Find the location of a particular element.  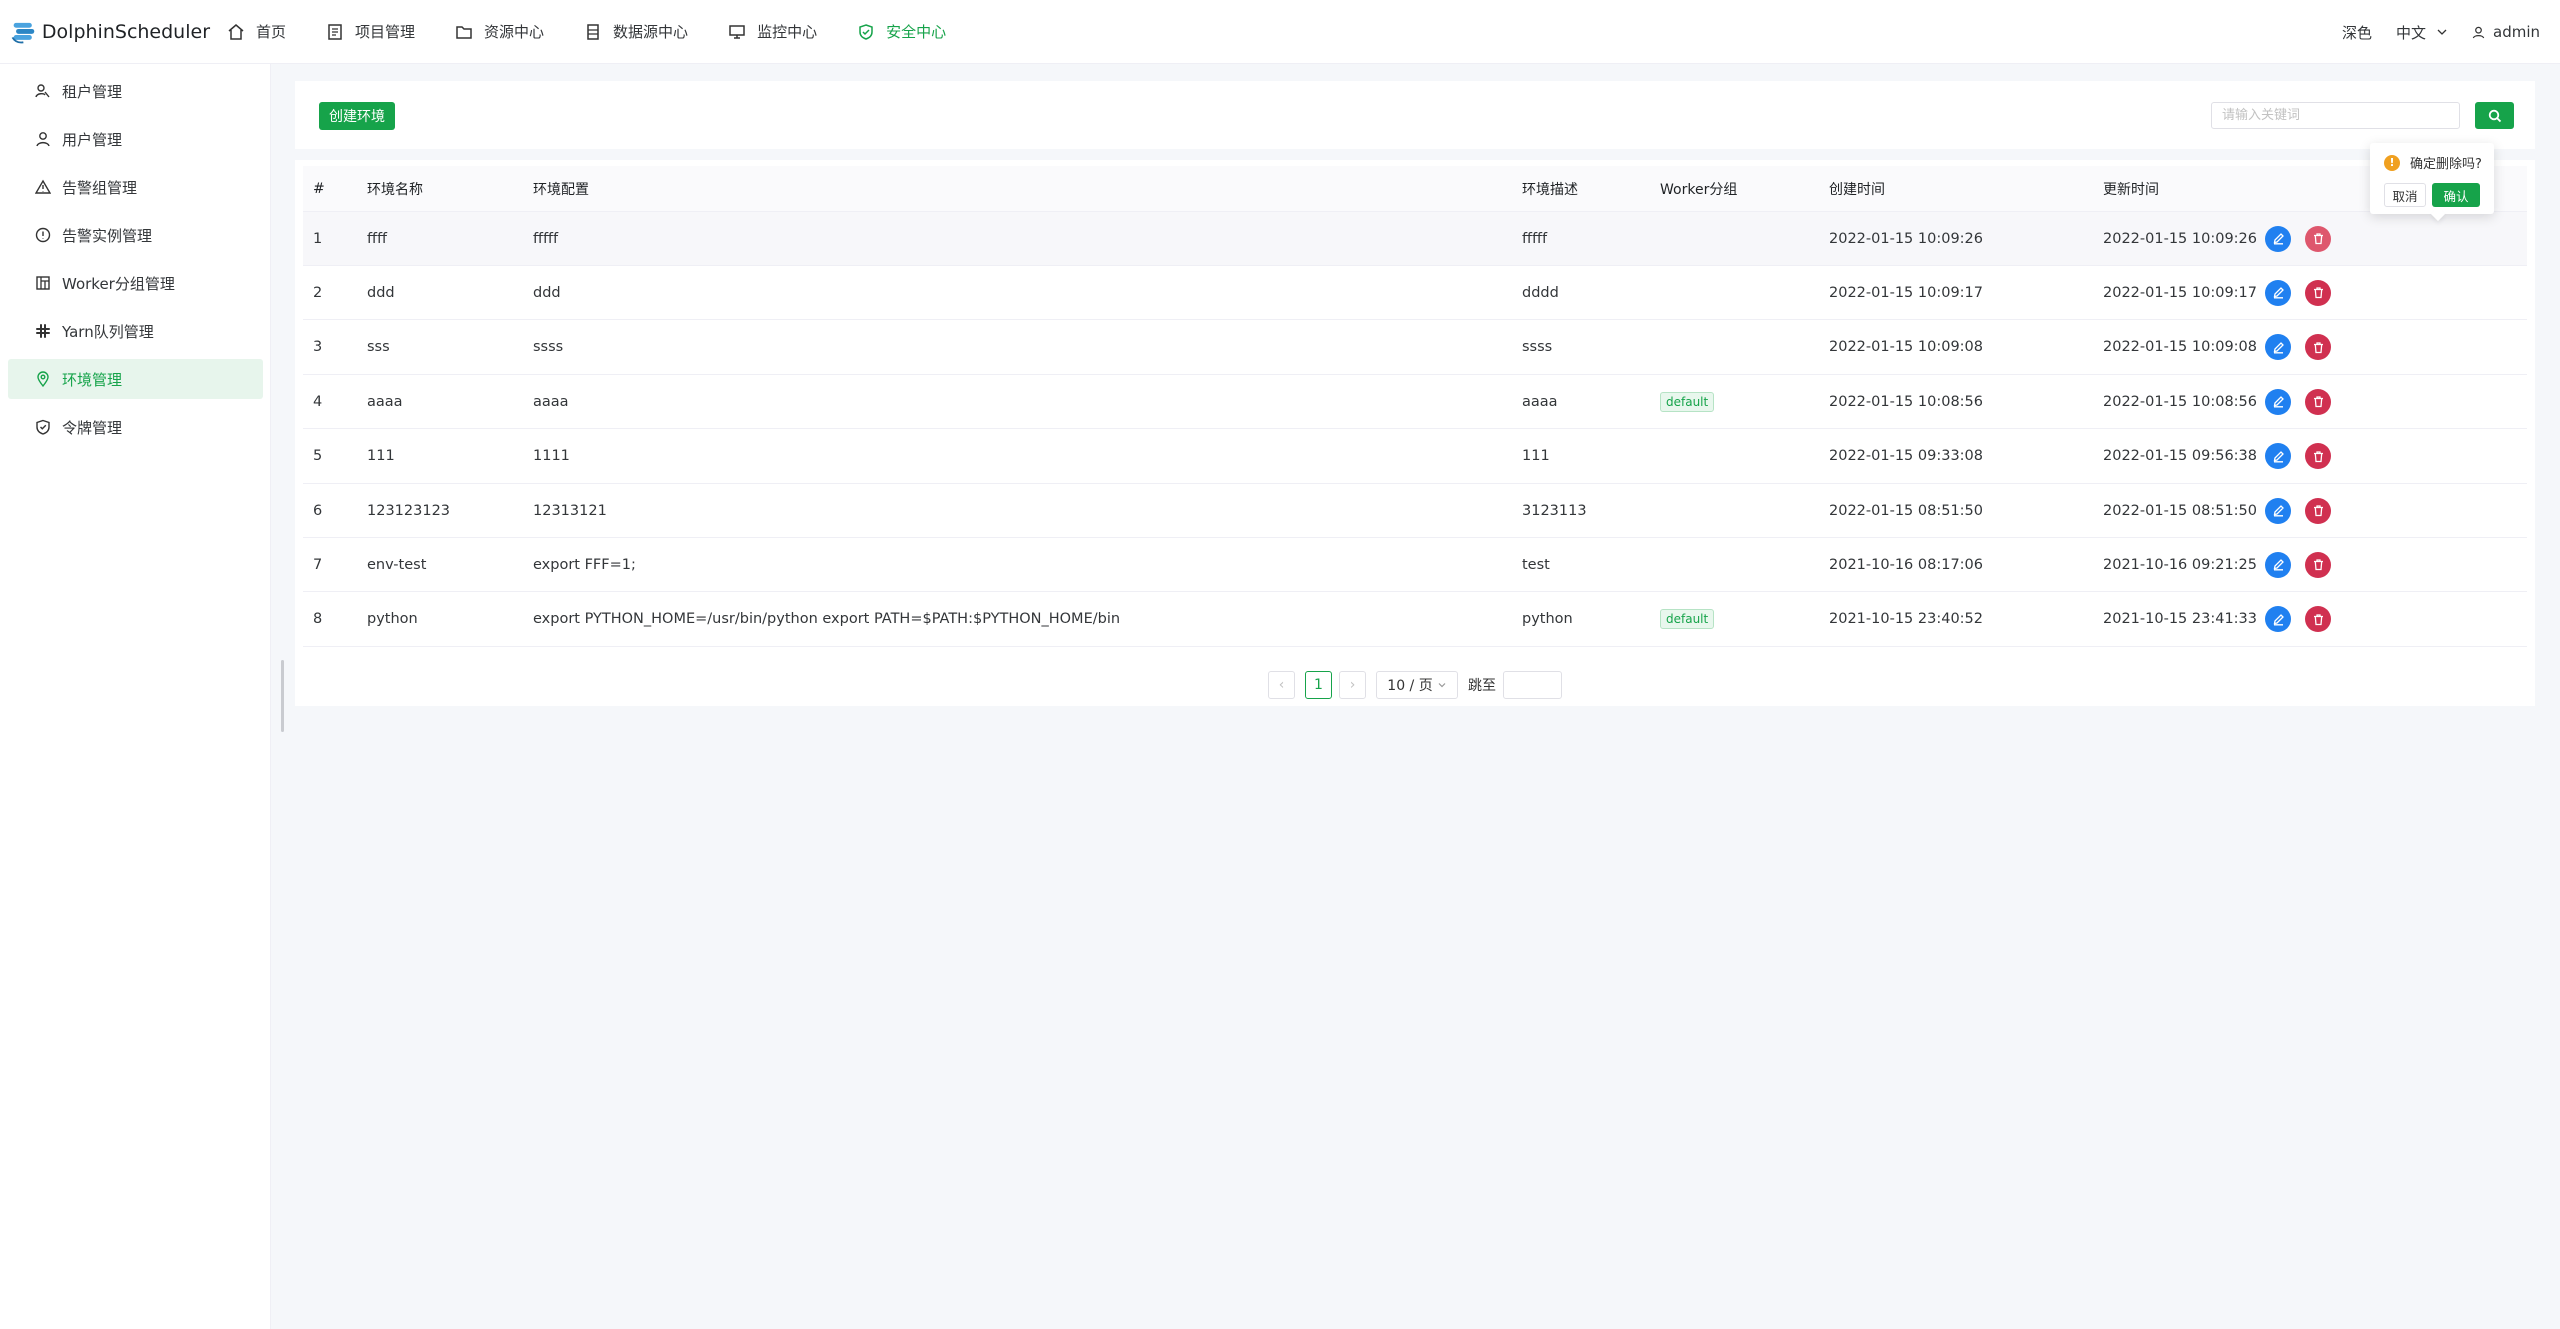

search-button is located at coordinates (2494, 115).